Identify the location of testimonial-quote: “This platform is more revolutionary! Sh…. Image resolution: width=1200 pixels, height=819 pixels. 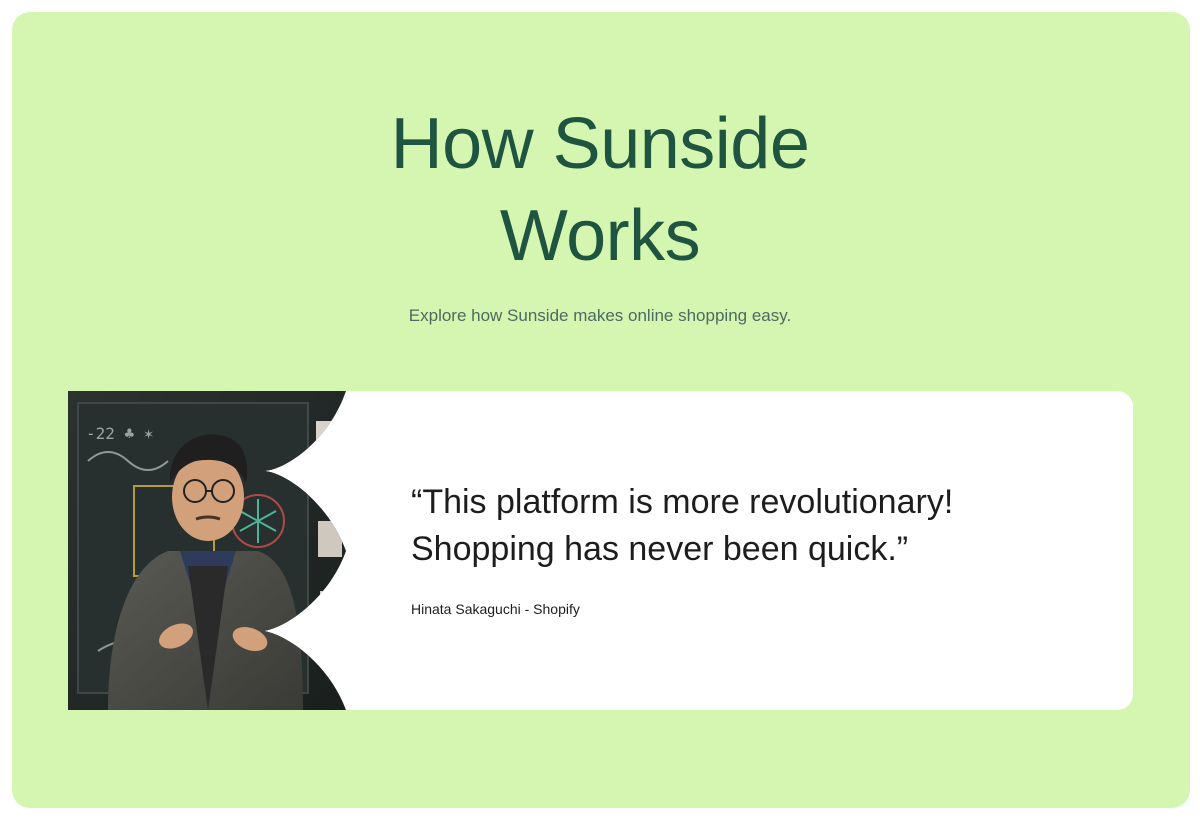
(751, 526).